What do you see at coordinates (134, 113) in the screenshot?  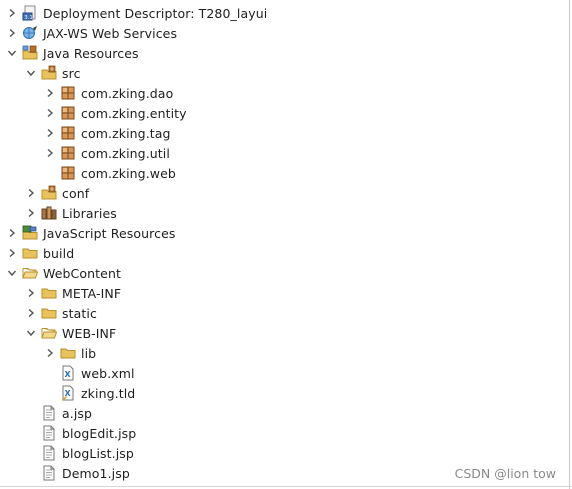 I see `tree-item-label: com.zking.entity` at bounding box center [134, 113].